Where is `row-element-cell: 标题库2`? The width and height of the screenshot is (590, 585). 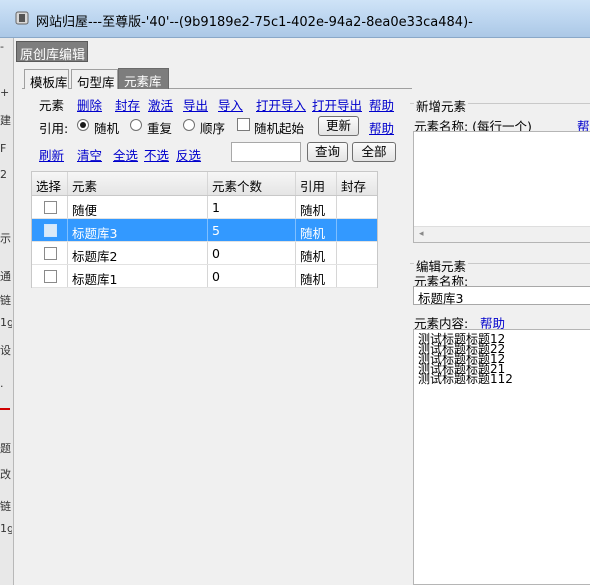
row-element-cell: 标题库2 is located at coordinates (138, 253).